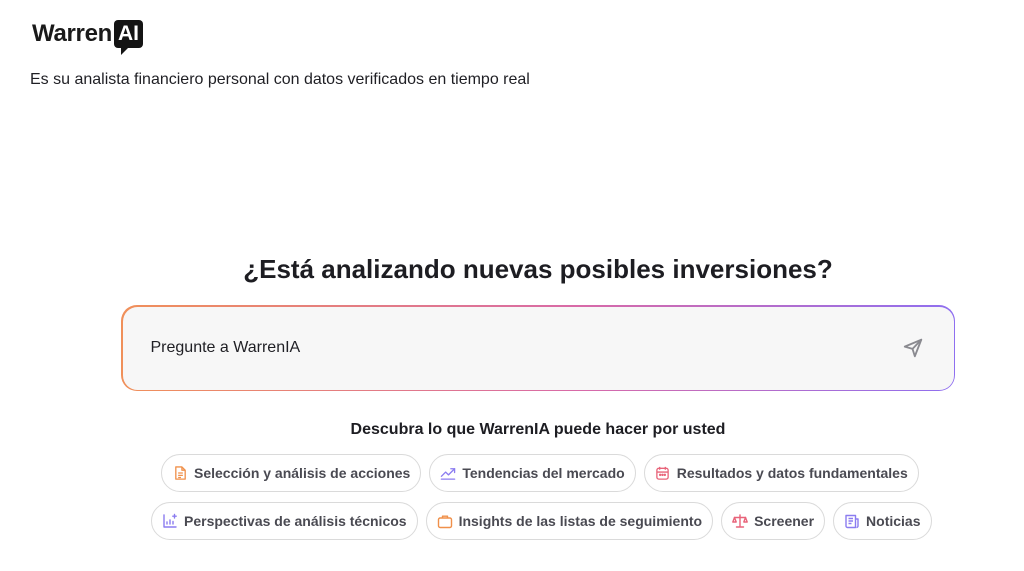  I want to click on prompt-input, so click(525, 348).